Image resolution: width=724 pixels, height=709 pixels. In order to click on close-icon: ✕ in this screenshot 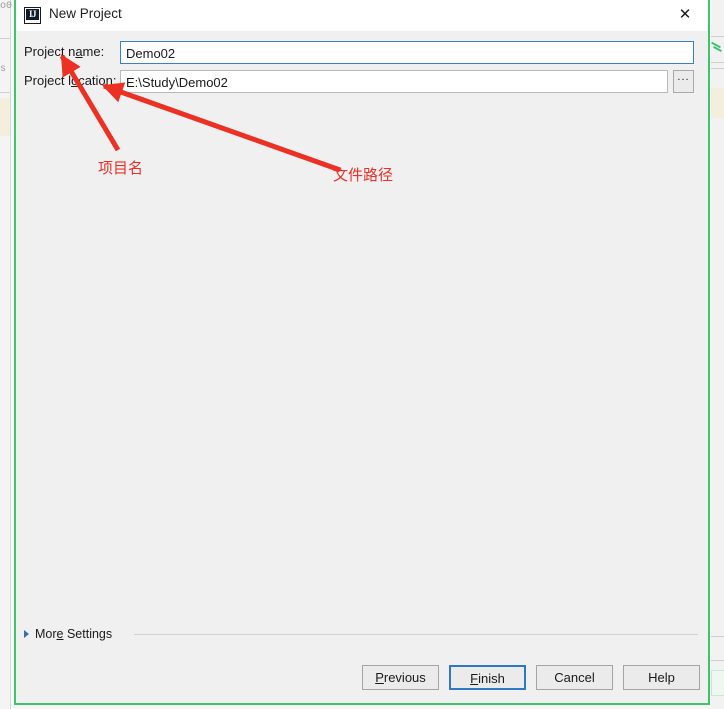, I will do `click(685, 15)`.